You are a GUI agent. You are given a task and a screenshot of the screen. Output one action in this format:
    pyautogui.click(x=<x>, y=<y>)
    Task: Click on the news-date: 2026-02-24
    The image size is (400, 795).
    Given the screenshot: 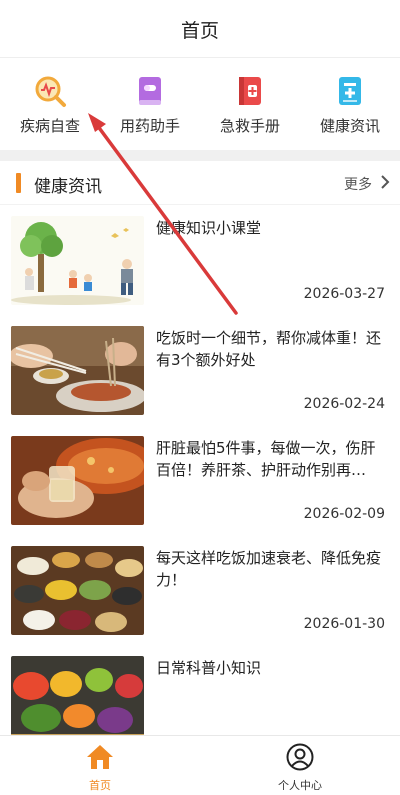 What is the action you would take?
    pyautogui.click(x=344, y=404)
    